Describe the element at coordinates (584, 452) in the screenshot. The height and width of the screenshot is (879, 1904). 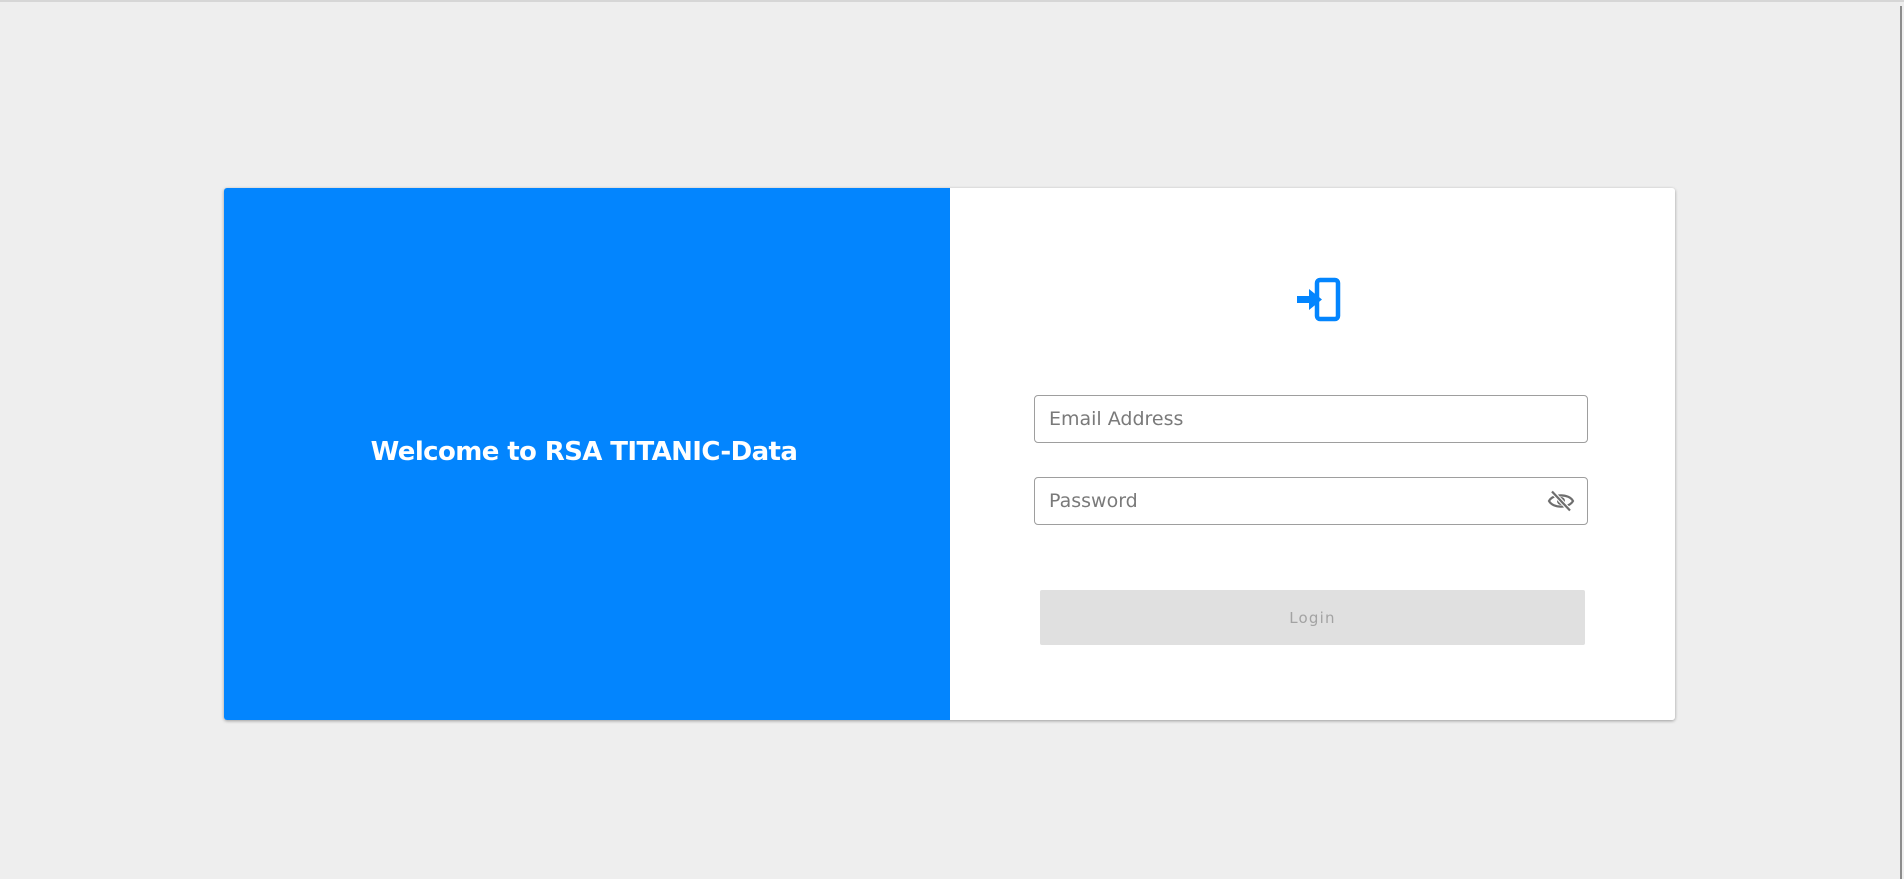
I see `welcome-title: Welcome to RSA TITANIC-Data` at that location.